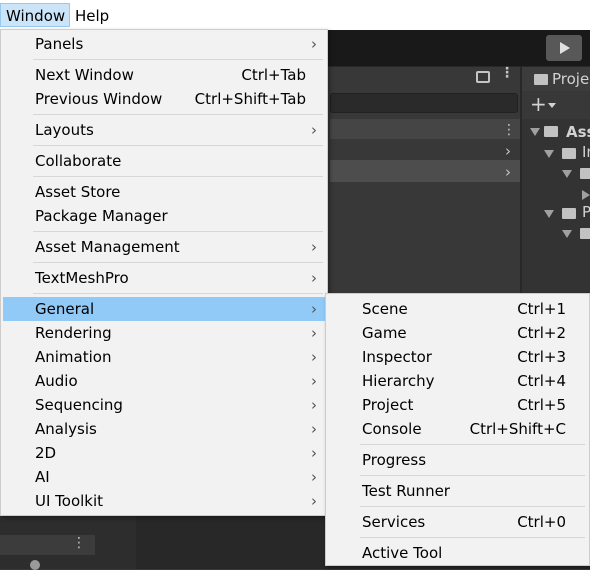  What do you see at coordinates (586, 212) in the screenshot?
I see `tree-item: P` at bounding box center [586, 212].